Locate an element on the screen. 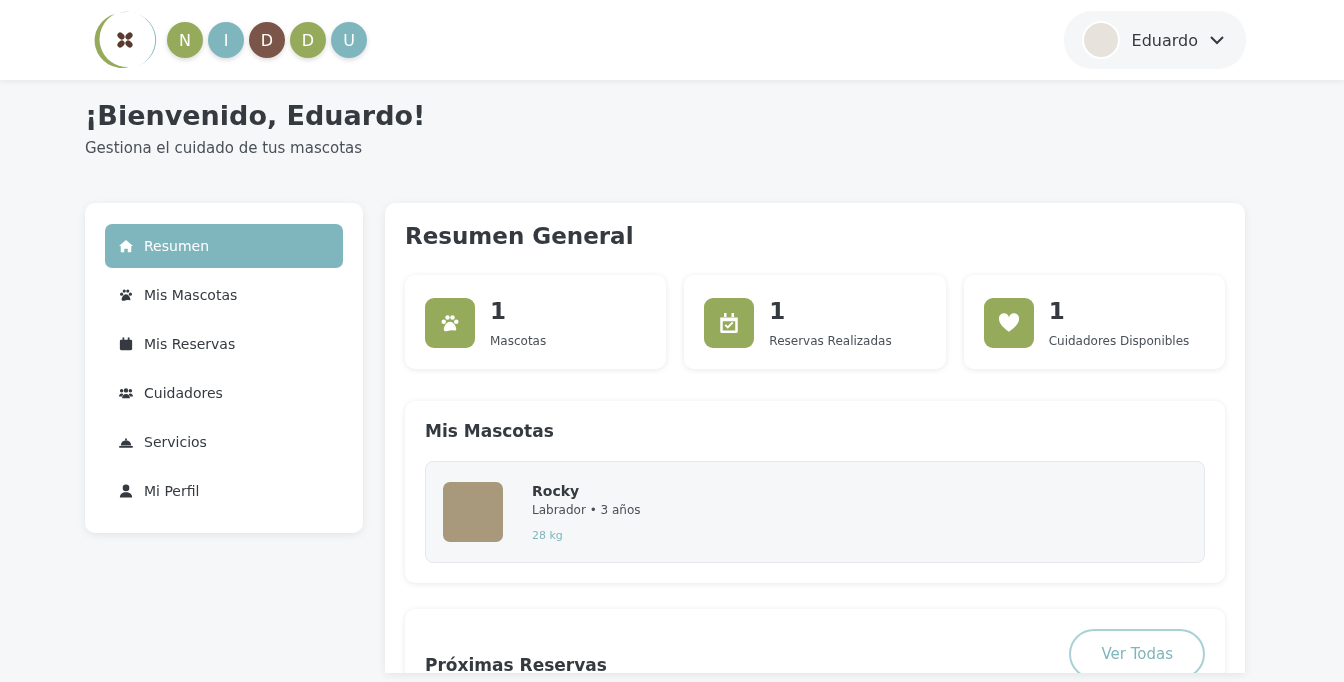 The height and width of the screenshot is (682, 1344). logo-letter: I is located at coordinates (226, 40).